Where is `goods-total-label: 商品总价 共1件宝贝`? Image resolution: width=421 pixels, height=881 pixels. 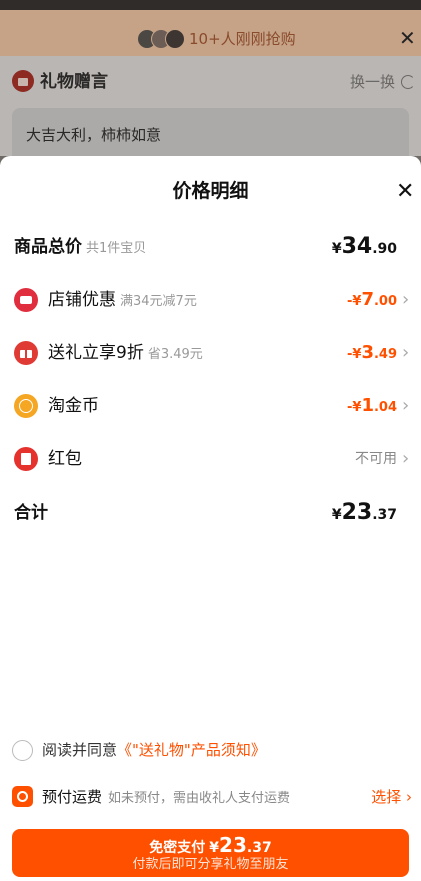 goods-total-label: 商品总价 共1件宝贝 is located at coordinates (80, 247).